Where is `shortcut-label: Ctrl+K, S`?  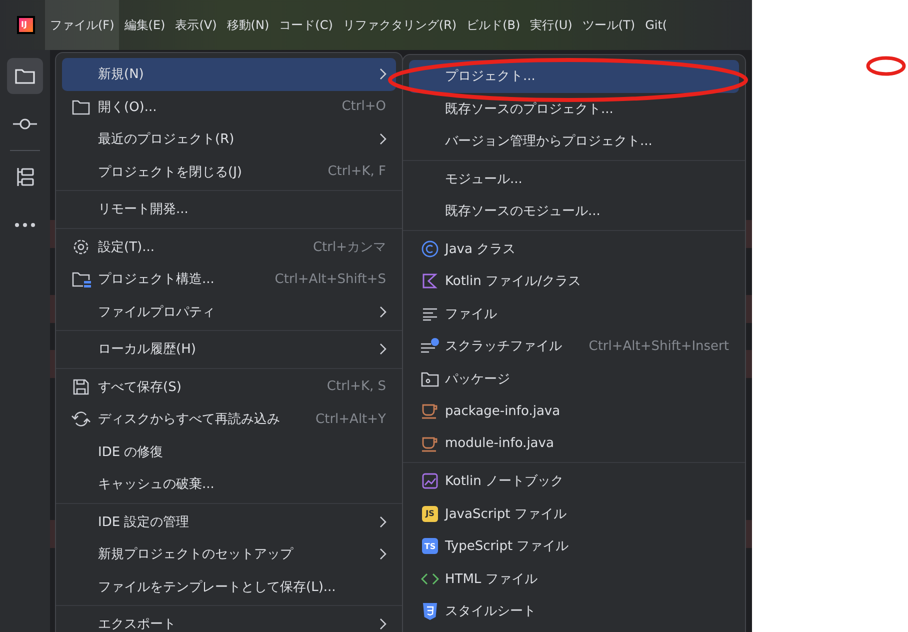
shortcut-label: Ctrl+K, S is located at coordinates (356, 386).